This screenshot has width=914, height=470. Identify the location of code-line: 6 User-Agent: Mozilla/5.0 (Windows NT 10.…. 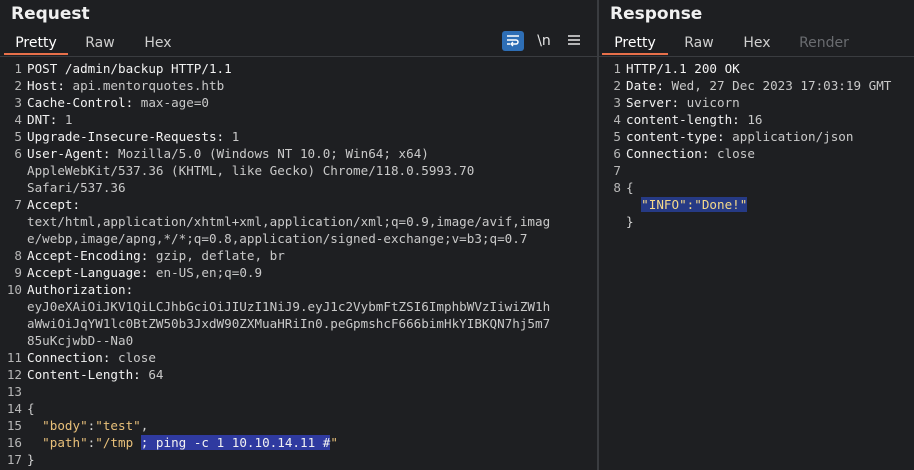
(298, 153).